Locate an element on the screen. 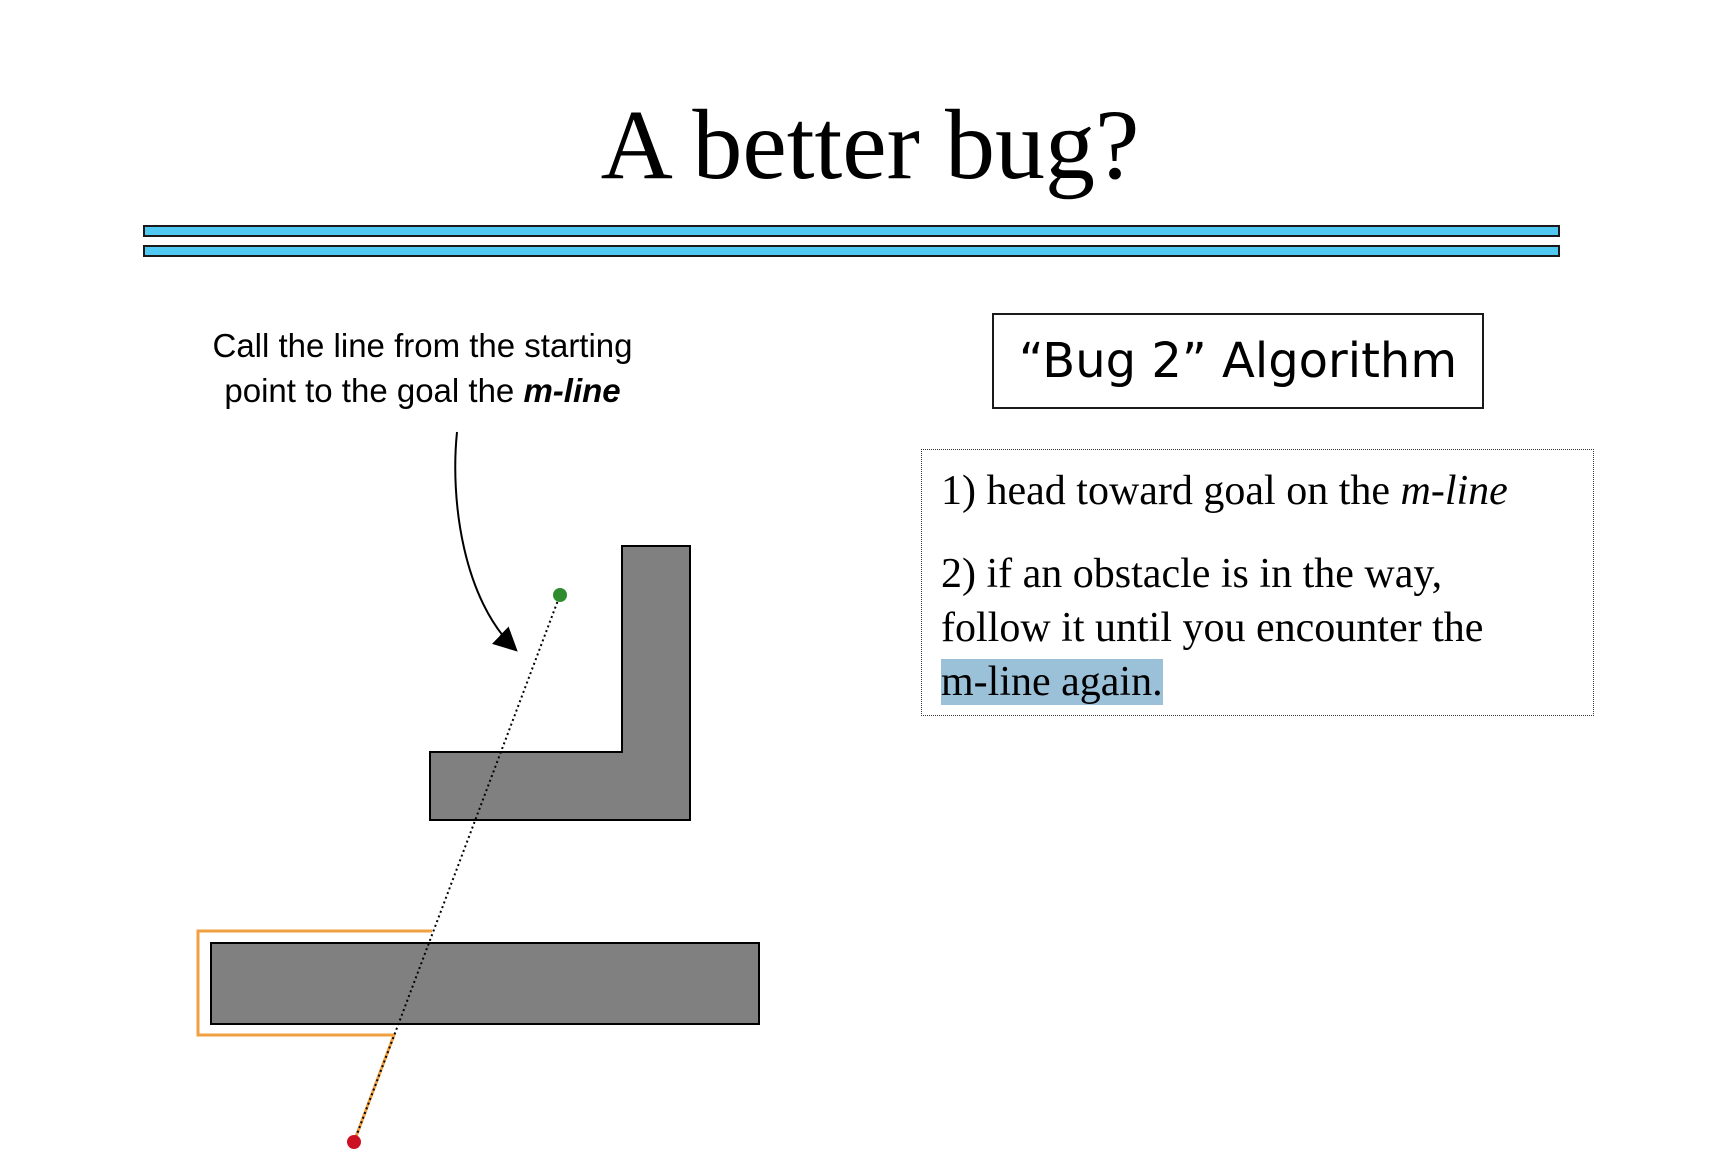 The width and height of the screenshot is (1722, 1166). rect-obstacle is located at coordinates (485, 983).